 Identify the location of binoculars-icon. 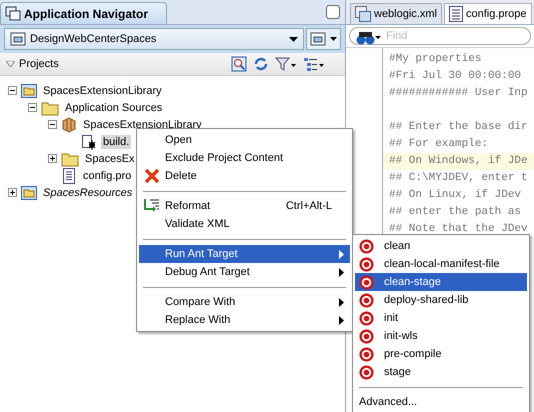
(369, 38).